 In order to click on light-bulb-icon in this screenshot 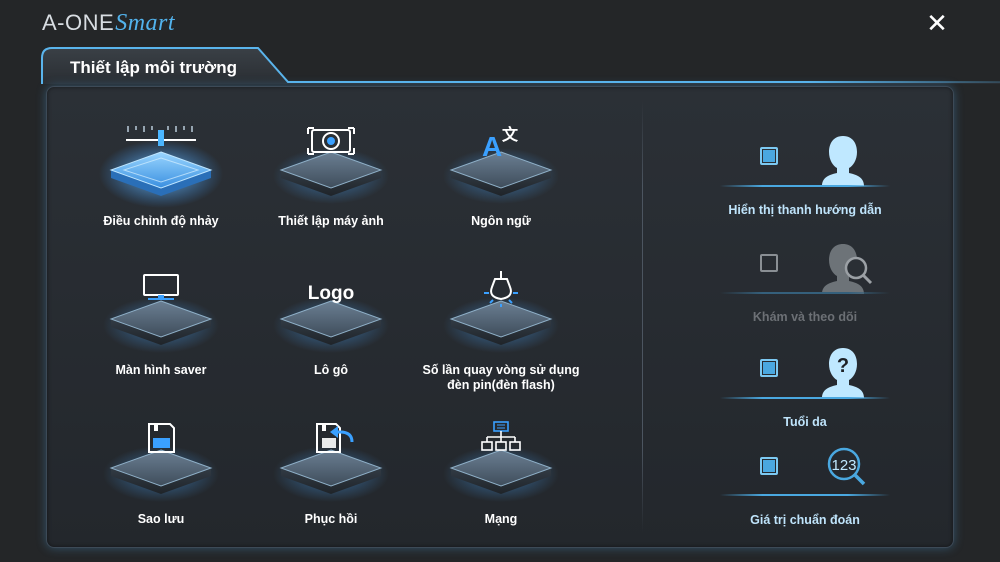, I will do `click(501, 289)`.